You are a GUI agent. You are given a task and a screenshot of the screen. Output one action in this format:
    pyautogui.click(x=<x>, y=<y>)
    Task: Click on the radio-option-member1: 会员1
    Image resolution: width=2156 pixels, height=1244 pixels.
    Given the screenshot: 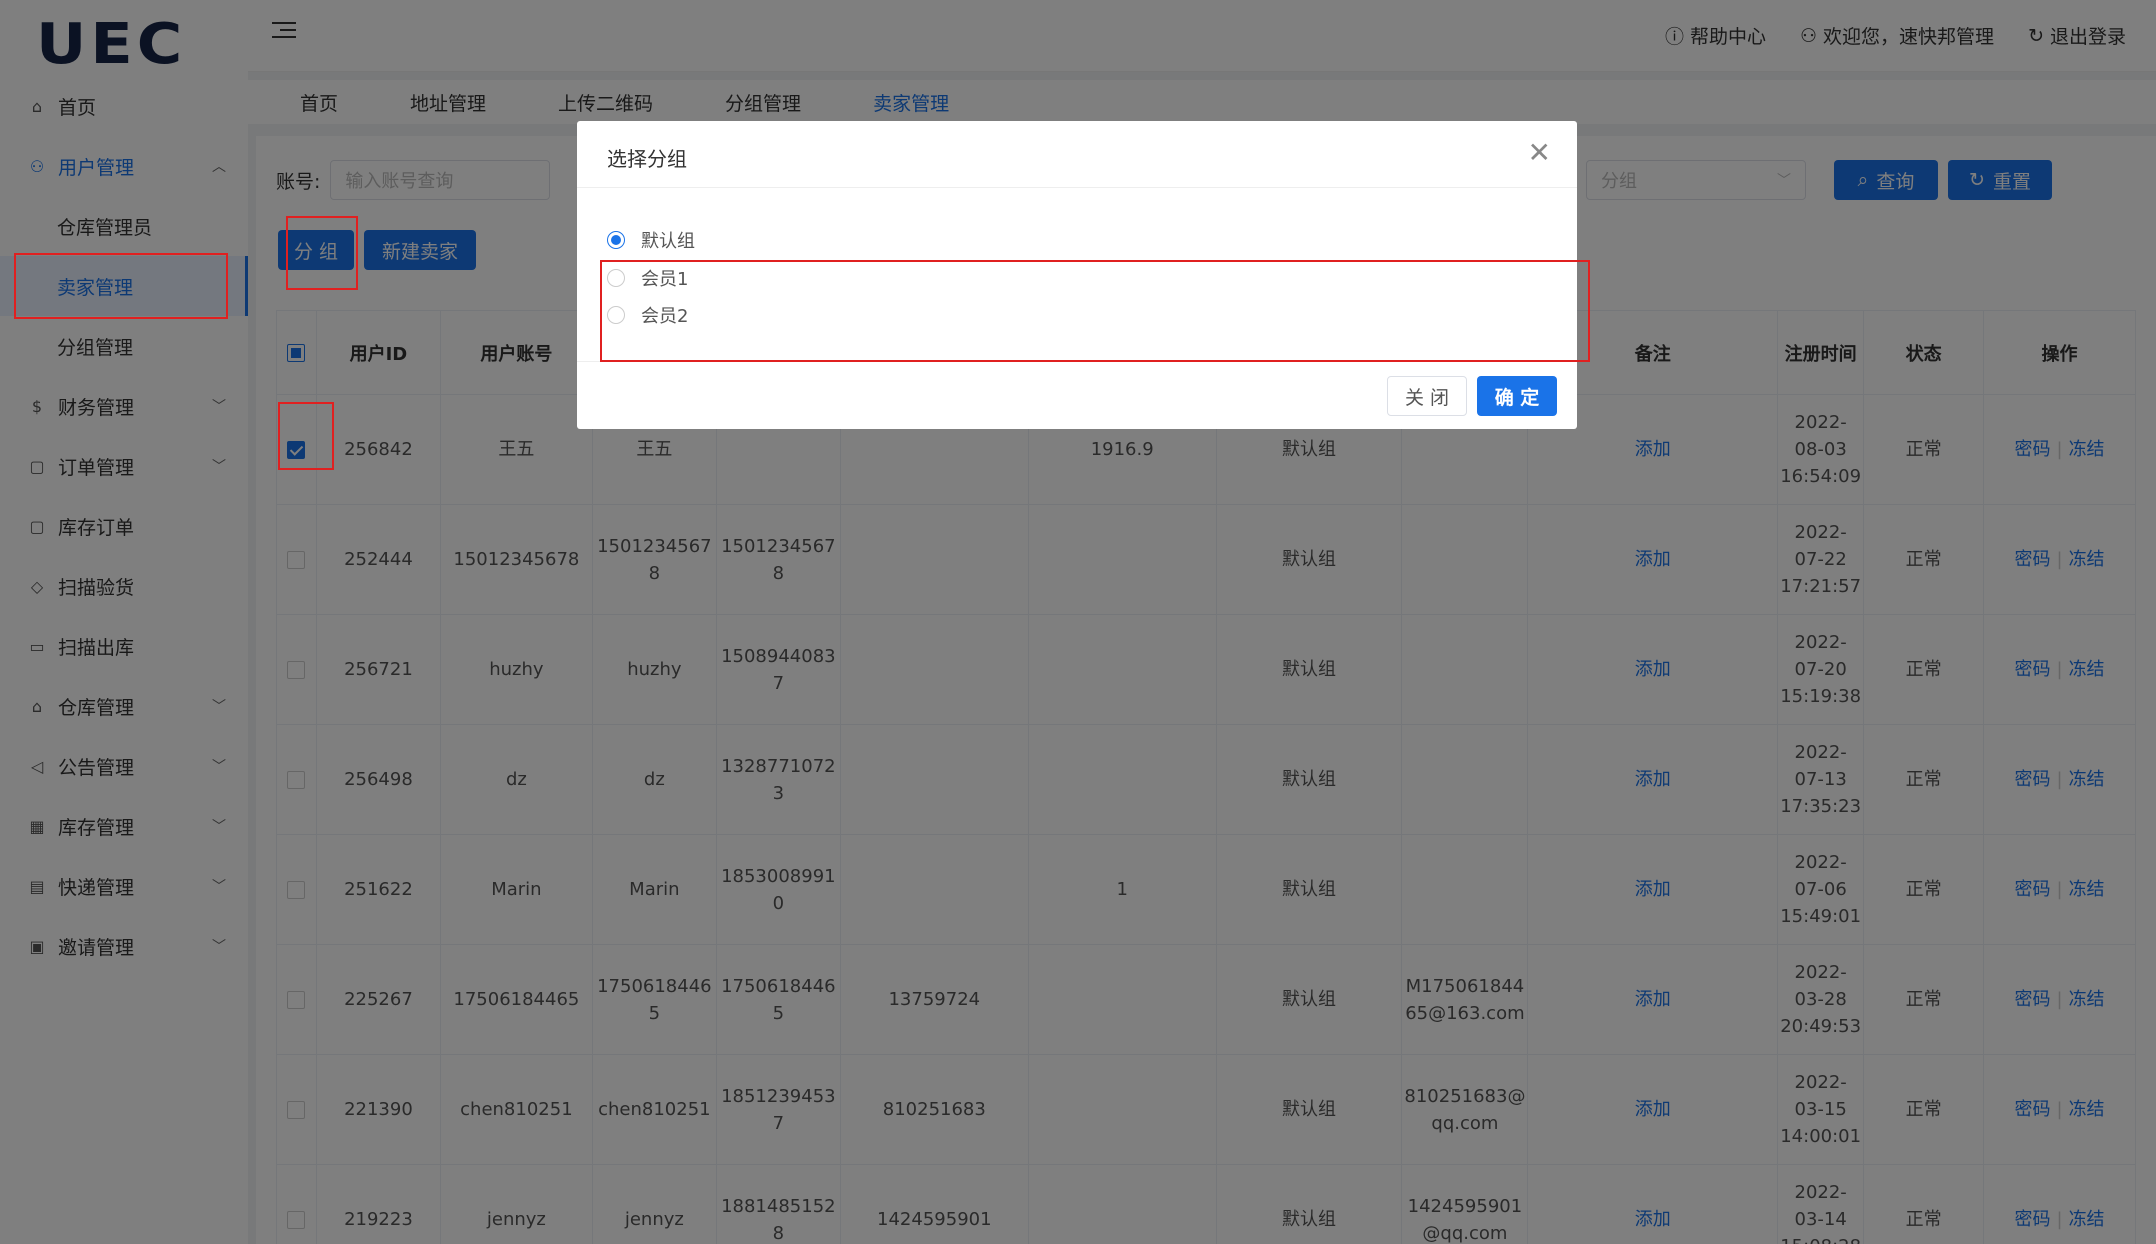 What is the action you would take?
    pyautogui.click(x=647, y=278)
    